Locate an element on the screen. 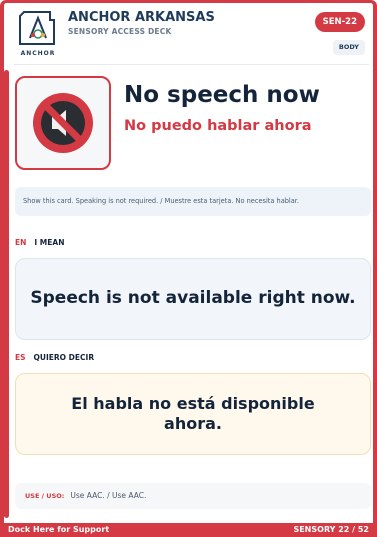  english-meaning-text: Speech is not available right now. is located at coordinates (193, 298).